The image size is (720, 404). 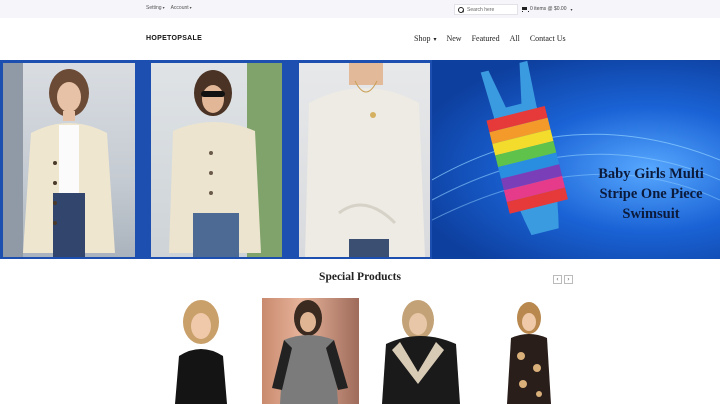 What do you see at coordinates (174, 38) in the screenshot?
I see `site-logo: HOPETOPSALE` at bounding box center [174, 38].